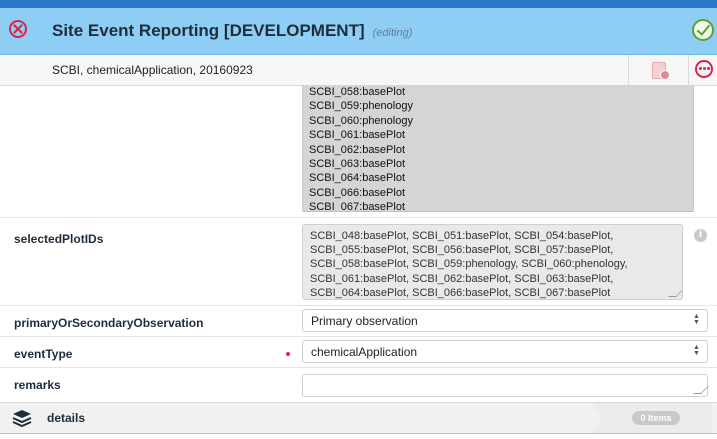  I want to click on record-subheader: SCBI, chemicalApplication, 20160923, so click(358, 70).